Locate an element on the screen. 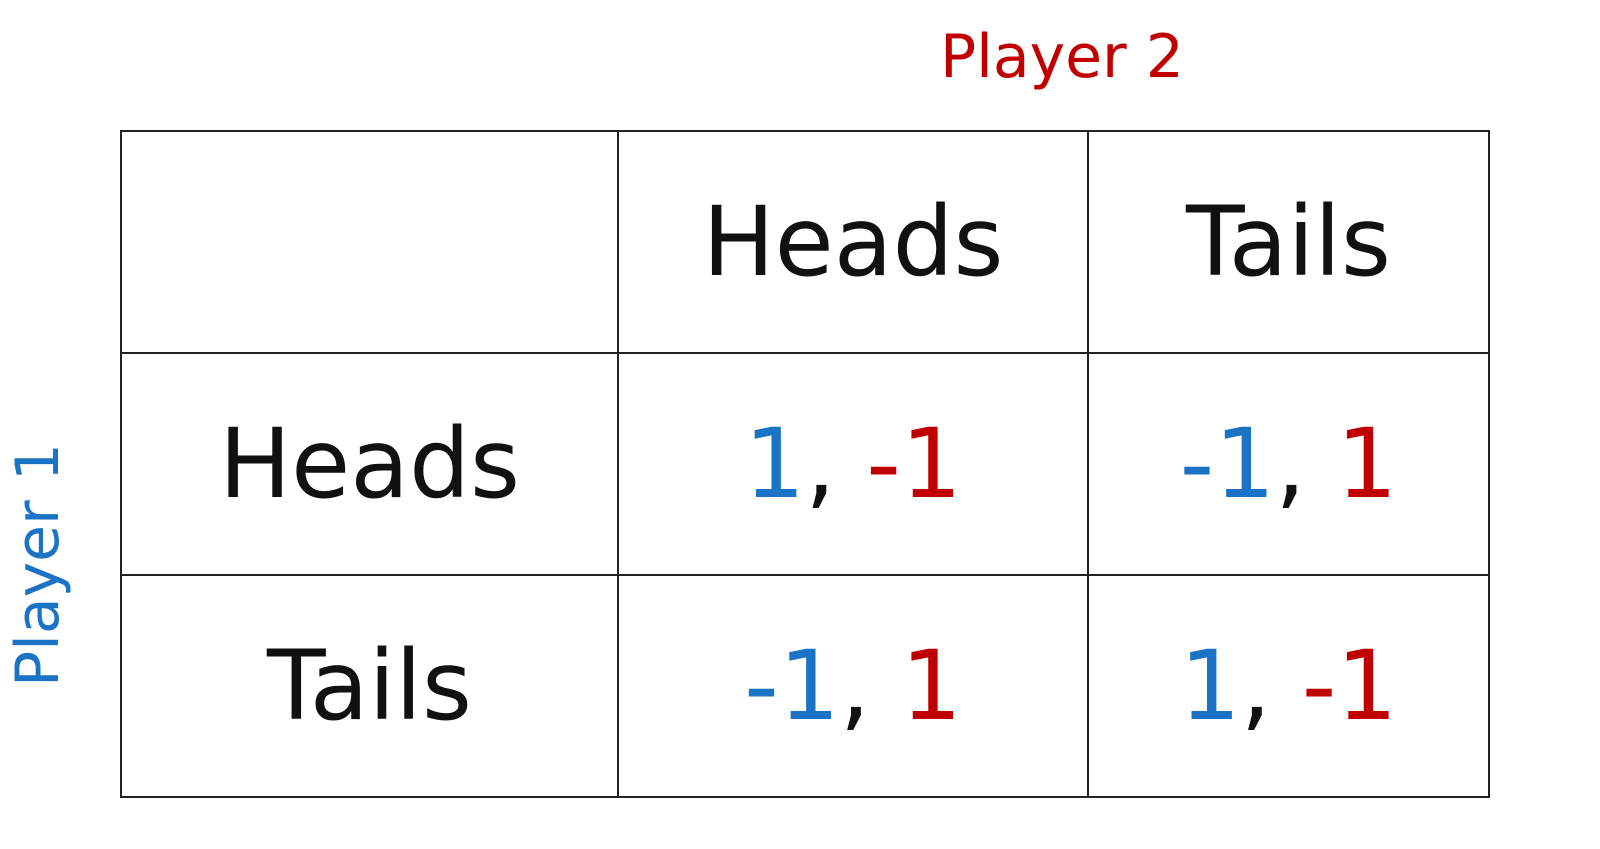 The width and height of the screenshot is (1600, 849). payoff-cell-tails-tails: 1, -1 is located at coordinates (1288, 686).